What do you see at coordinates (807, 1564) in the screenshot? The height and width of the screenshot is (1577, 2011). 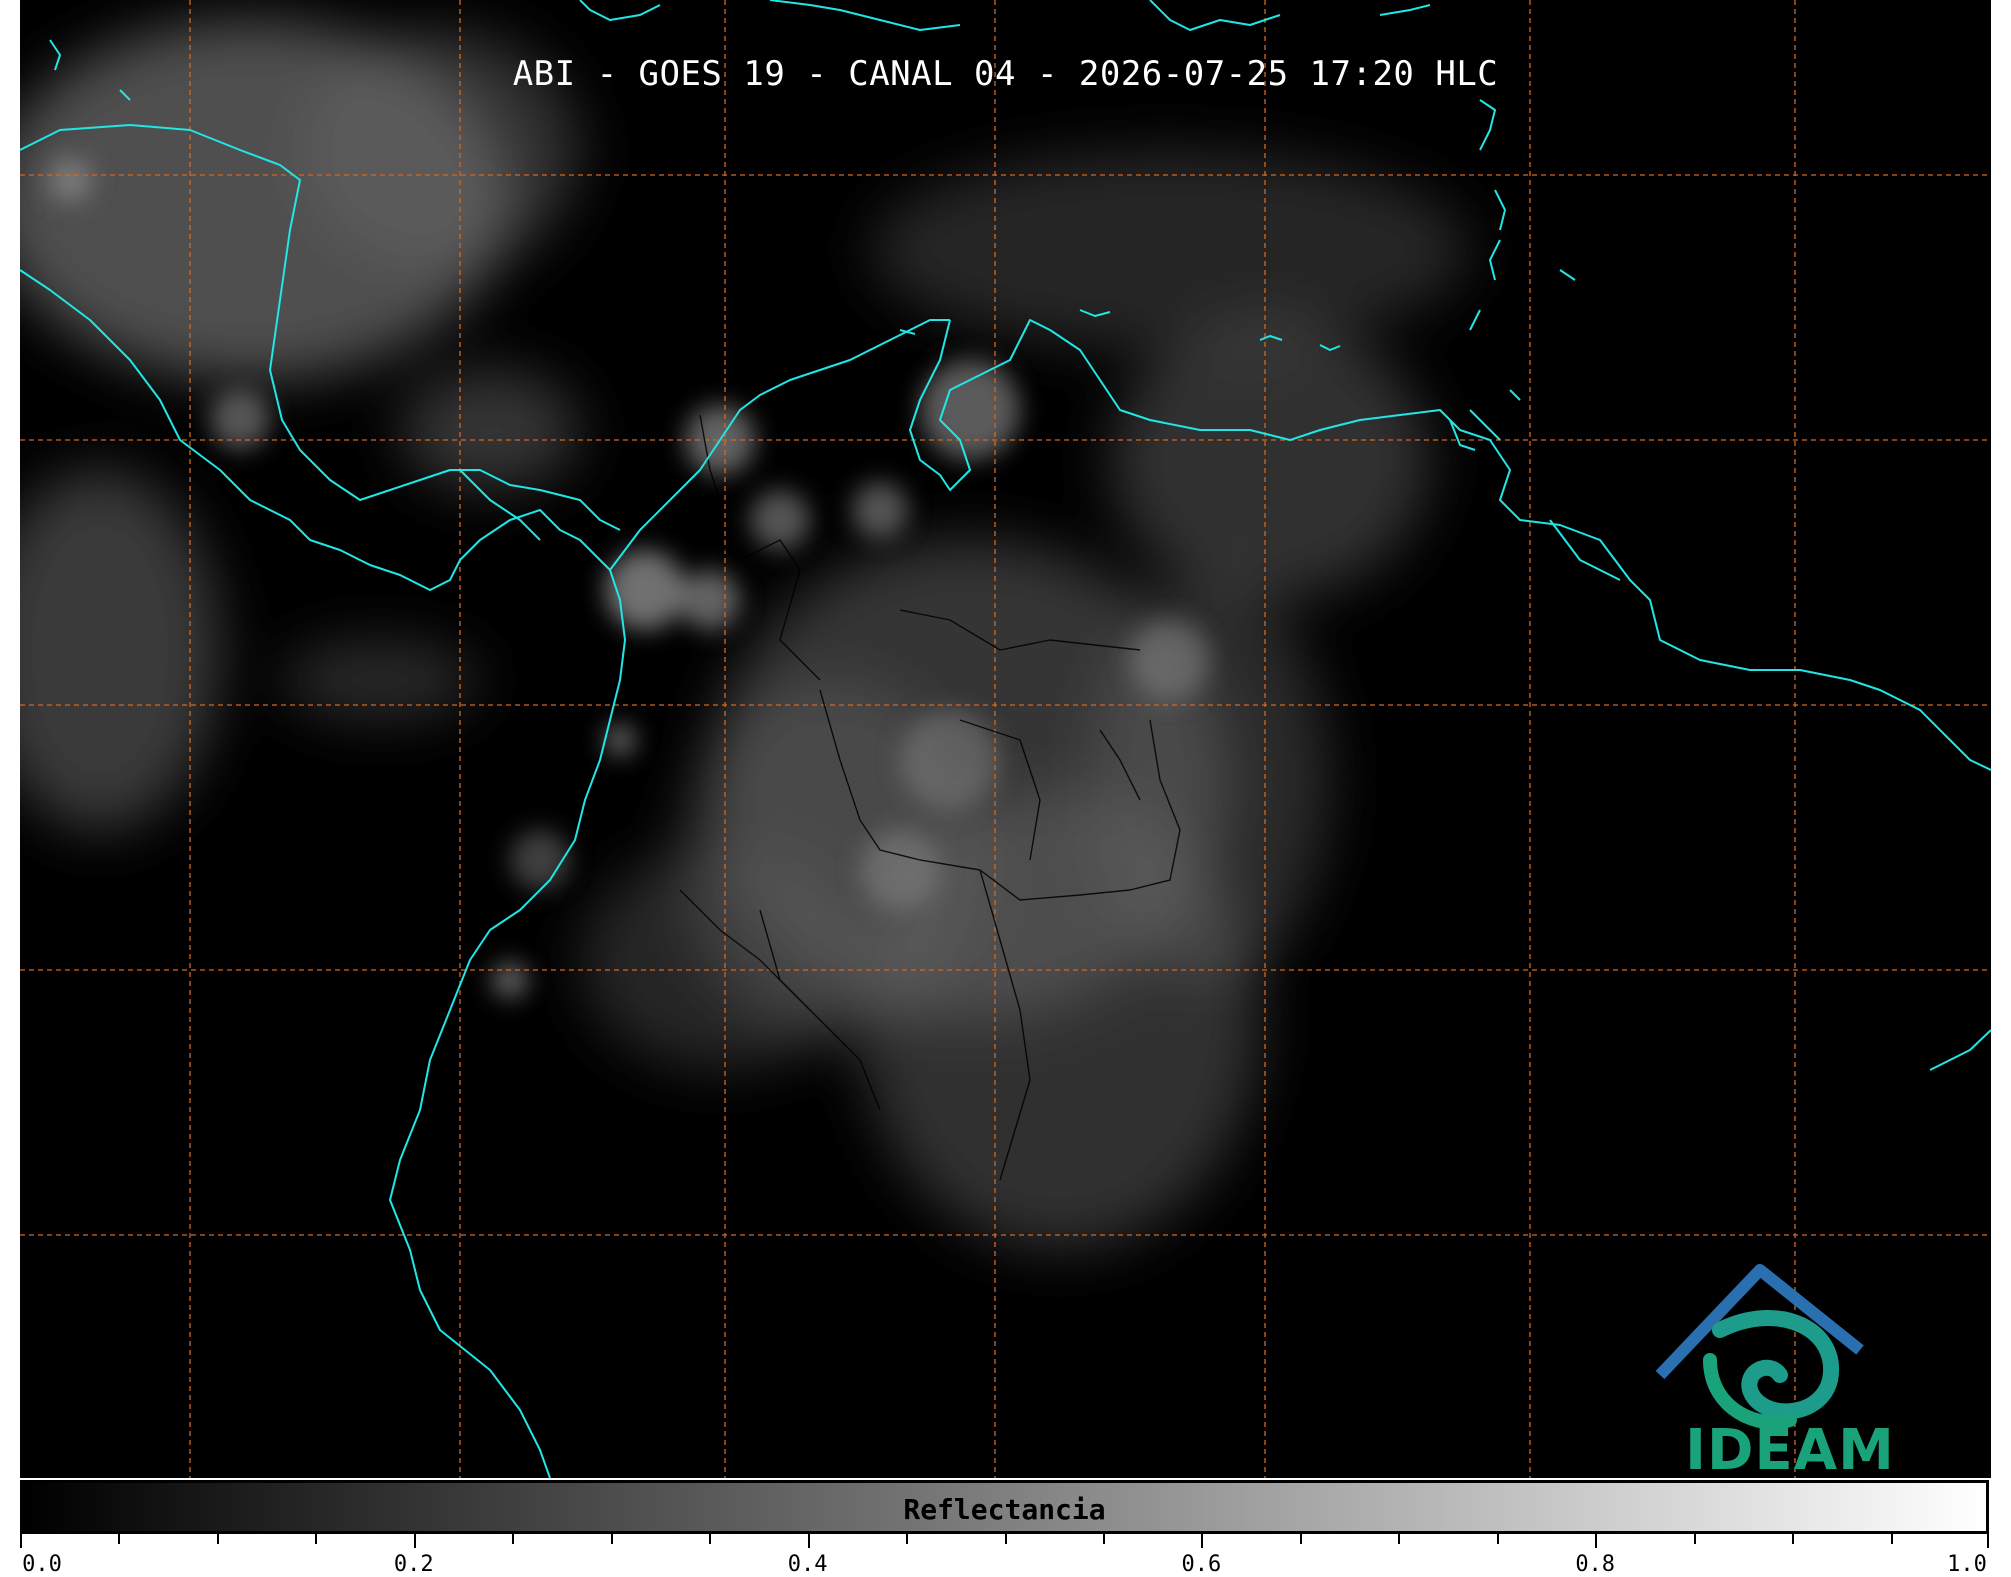 I see `colorbar-tick-label: 0.4` at bounding box center [807, 1564].